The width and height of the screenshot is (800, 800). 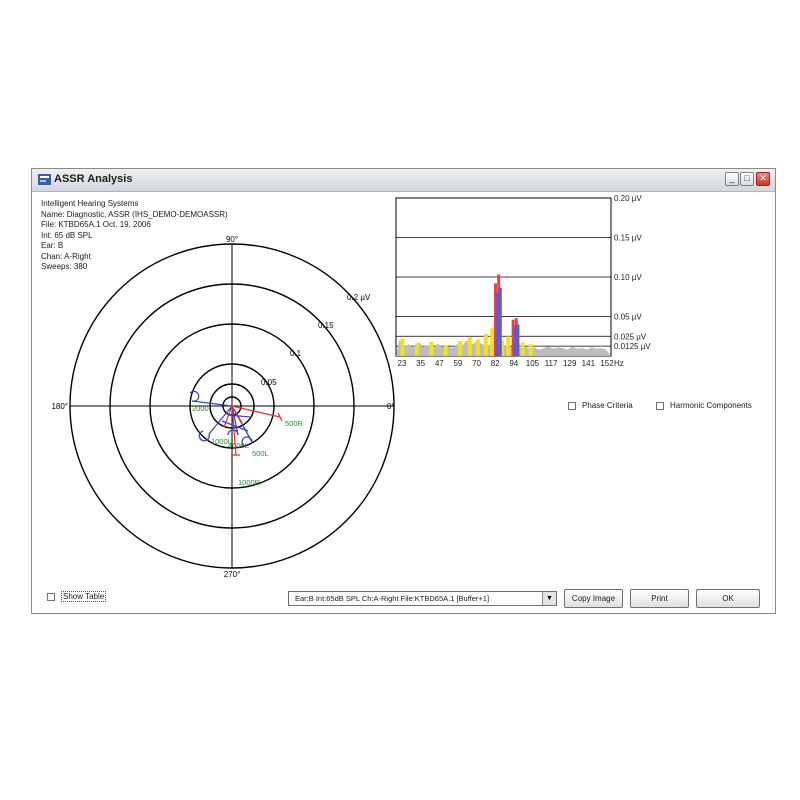 I want to click on x-tick-label: 82, so click(x=495, y=363).